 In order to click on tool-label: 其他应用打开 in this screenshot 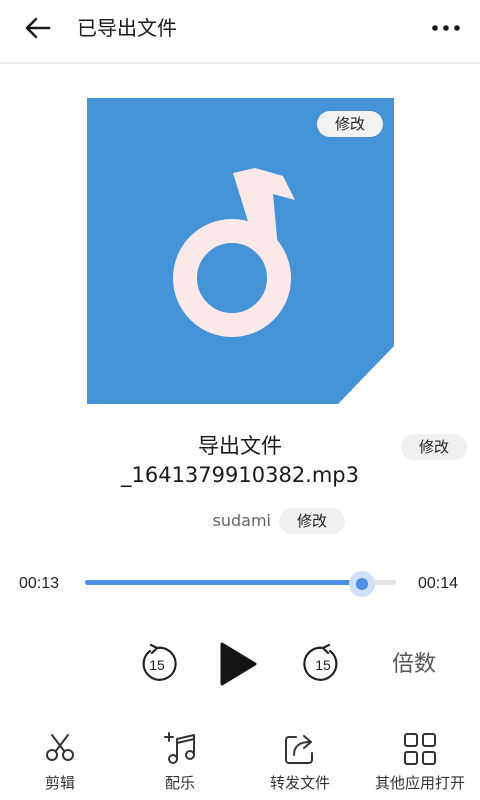, I will do `click(419, 783)`.